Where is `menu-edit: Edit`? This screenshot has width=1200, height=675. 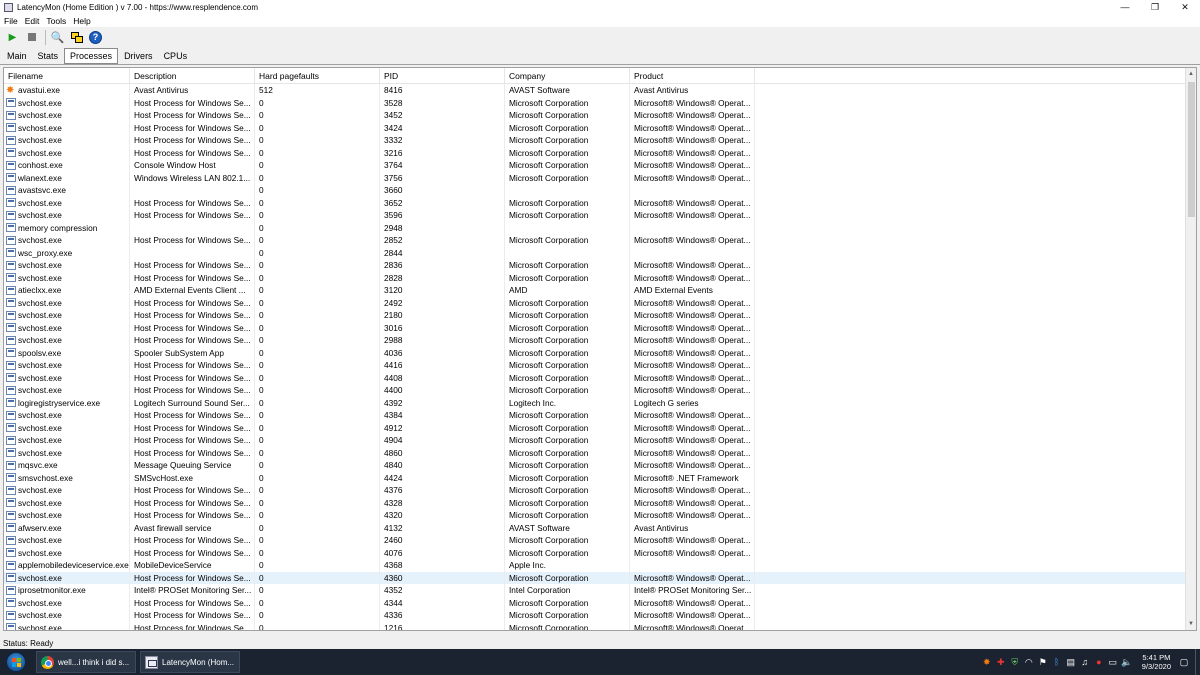
menu-edit: Edit is located at coordinates (32, 21).